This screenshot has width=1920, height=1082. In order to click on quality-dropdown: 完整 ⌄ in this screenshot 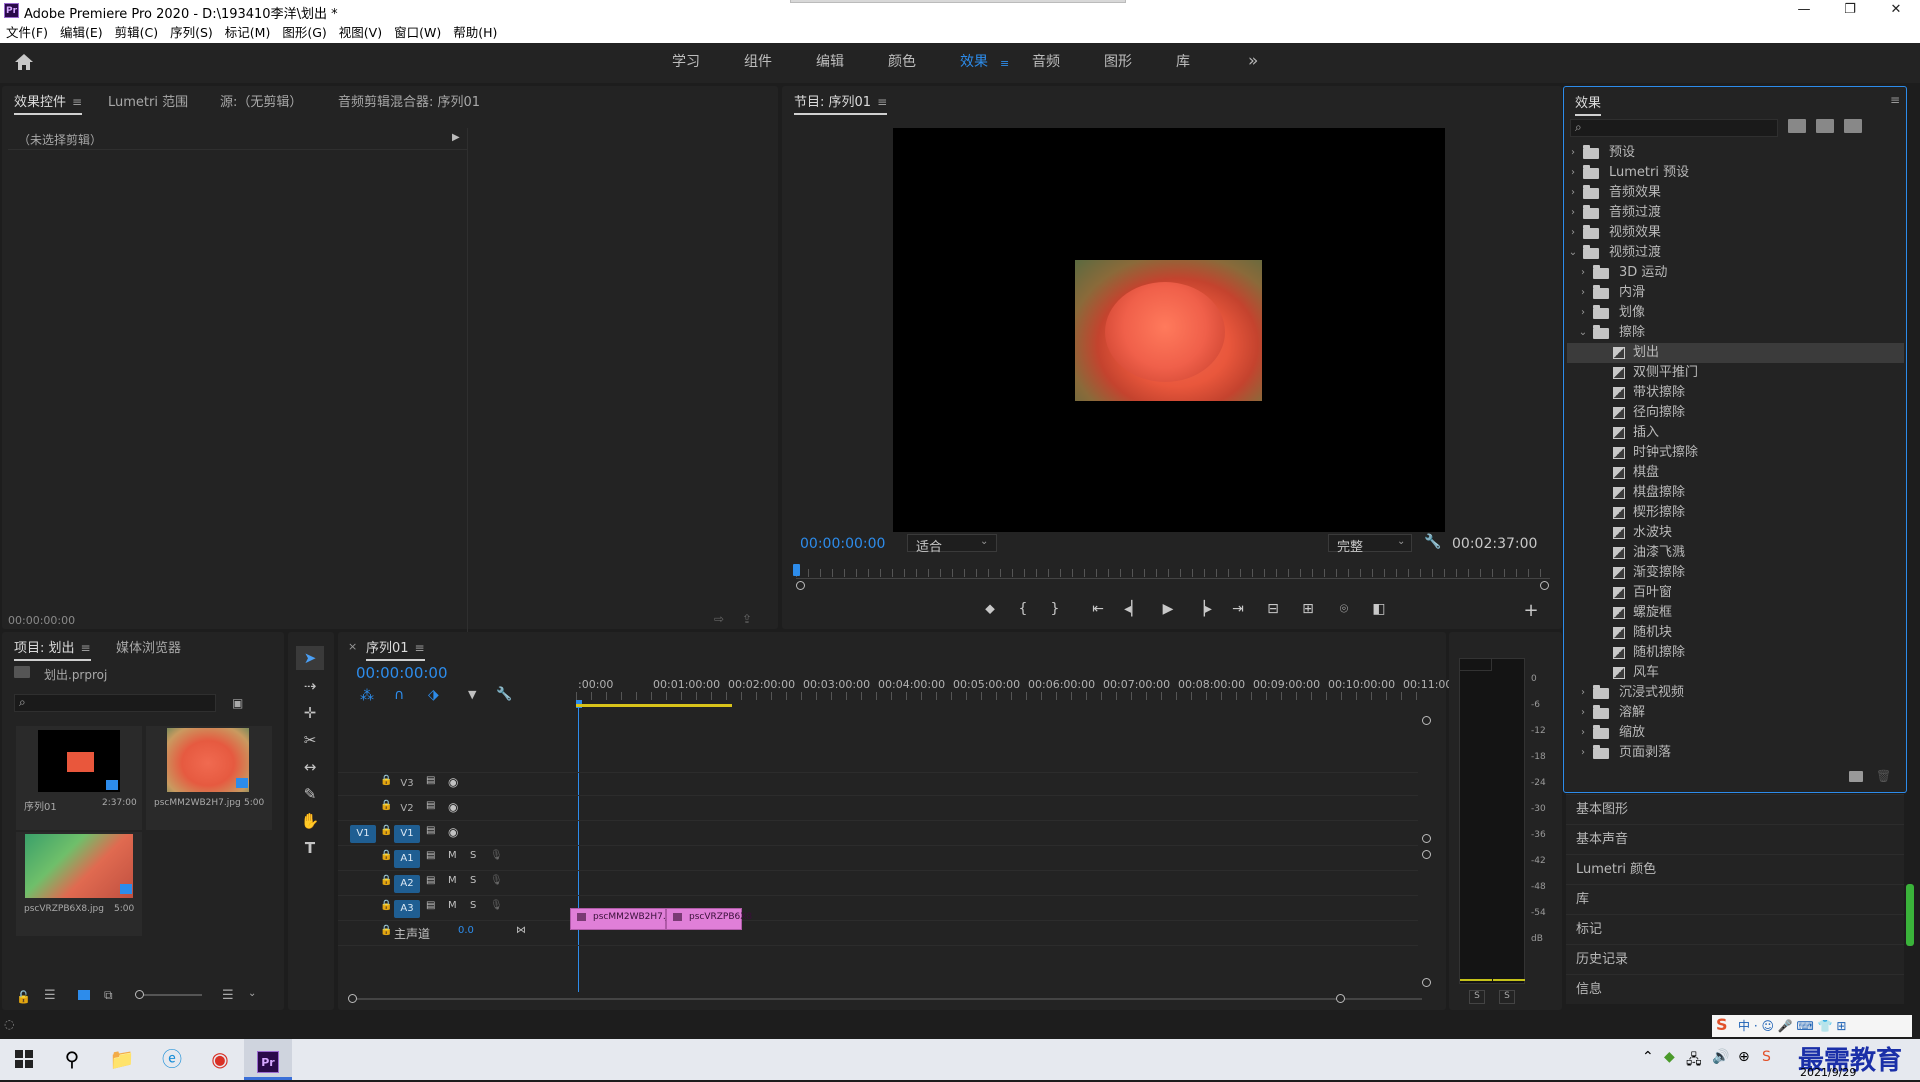, I will do `click(1370, 544)`.